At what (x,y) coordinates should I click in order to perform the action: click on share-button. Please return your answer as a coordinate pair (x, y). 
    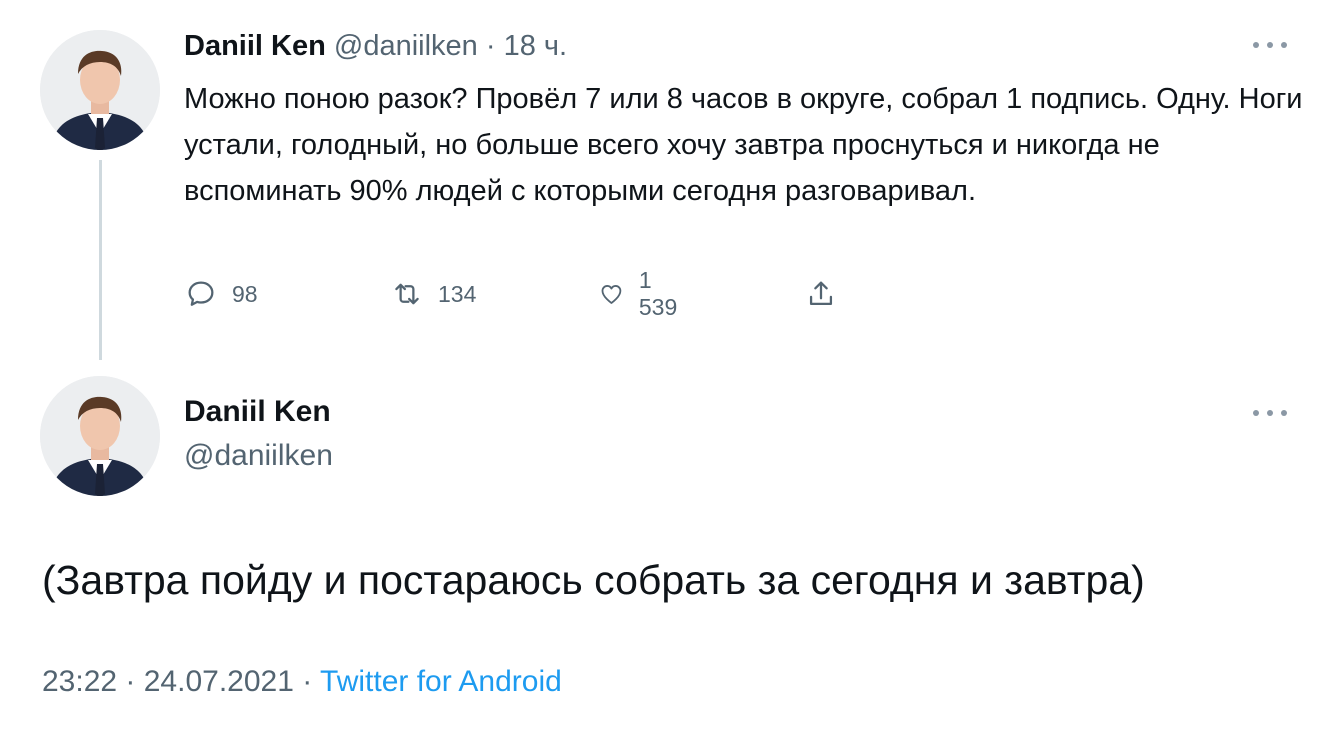
    Looking at the image, I should click on (821, 294).